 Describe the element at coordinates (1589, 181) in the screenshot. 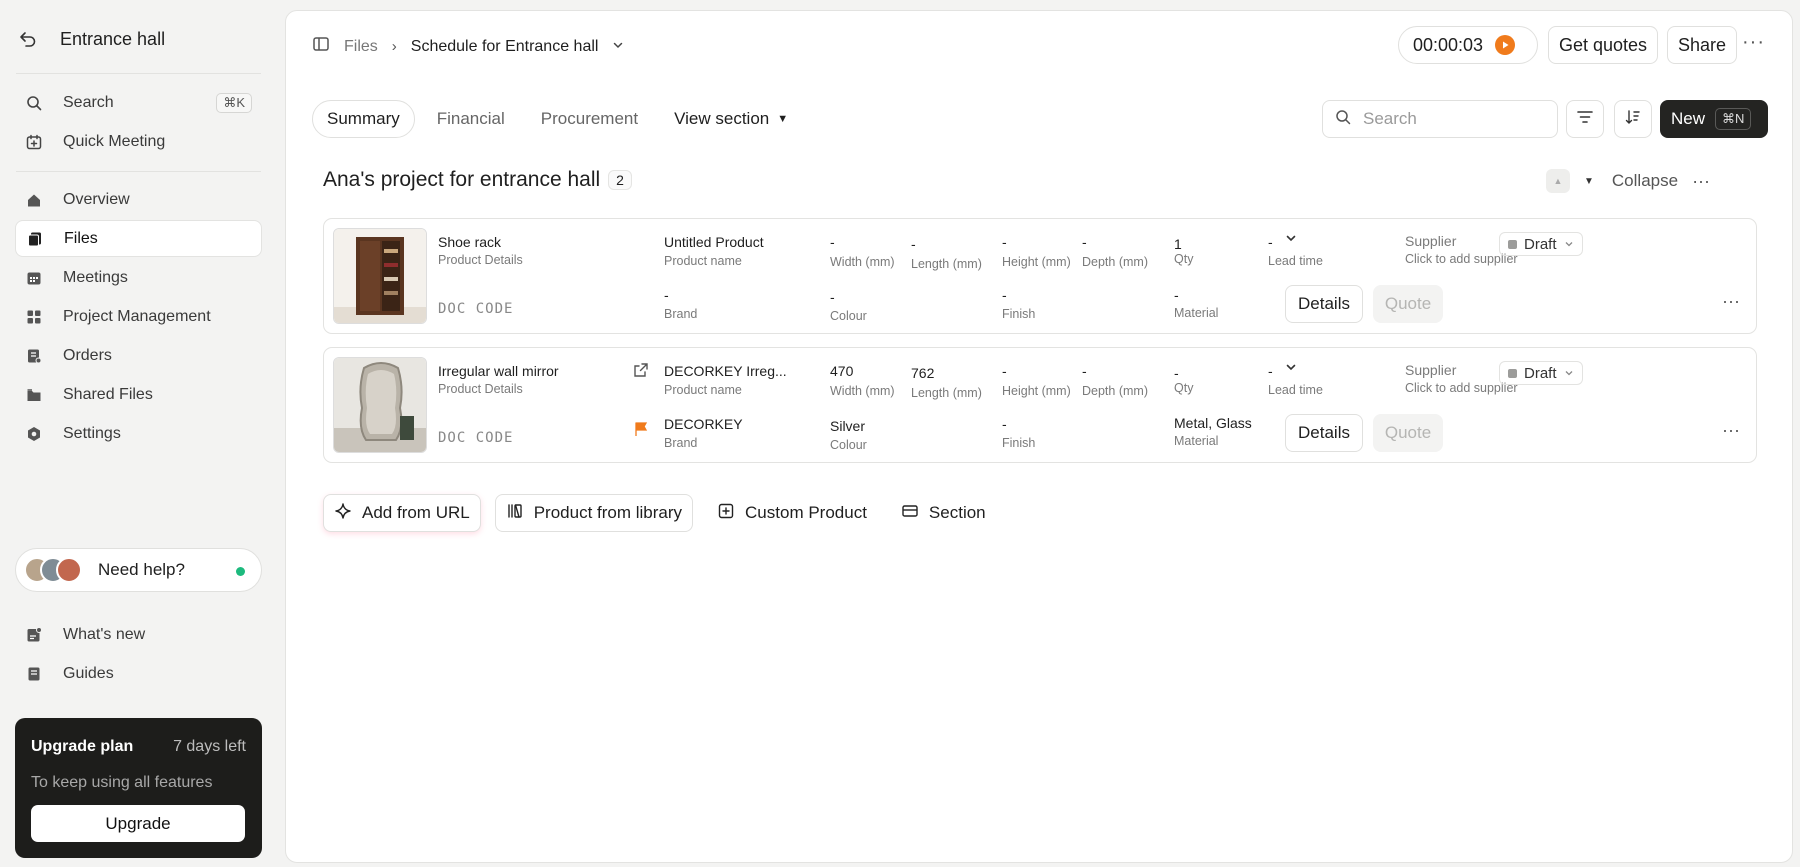

I see `move-down-icon: ▼` at that location.